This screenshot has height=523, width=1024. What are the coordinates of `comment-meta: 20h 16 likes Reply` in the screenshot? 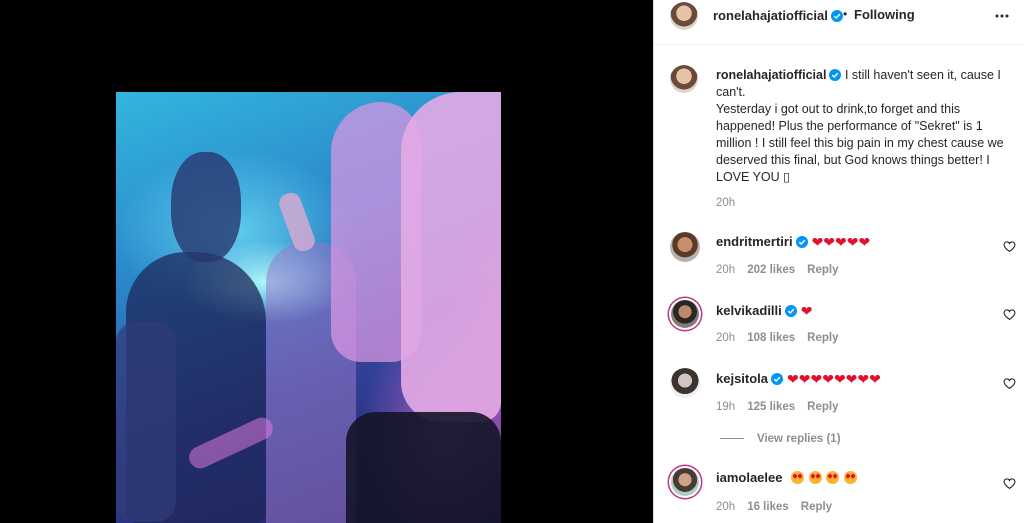 It's located at (780, 507).